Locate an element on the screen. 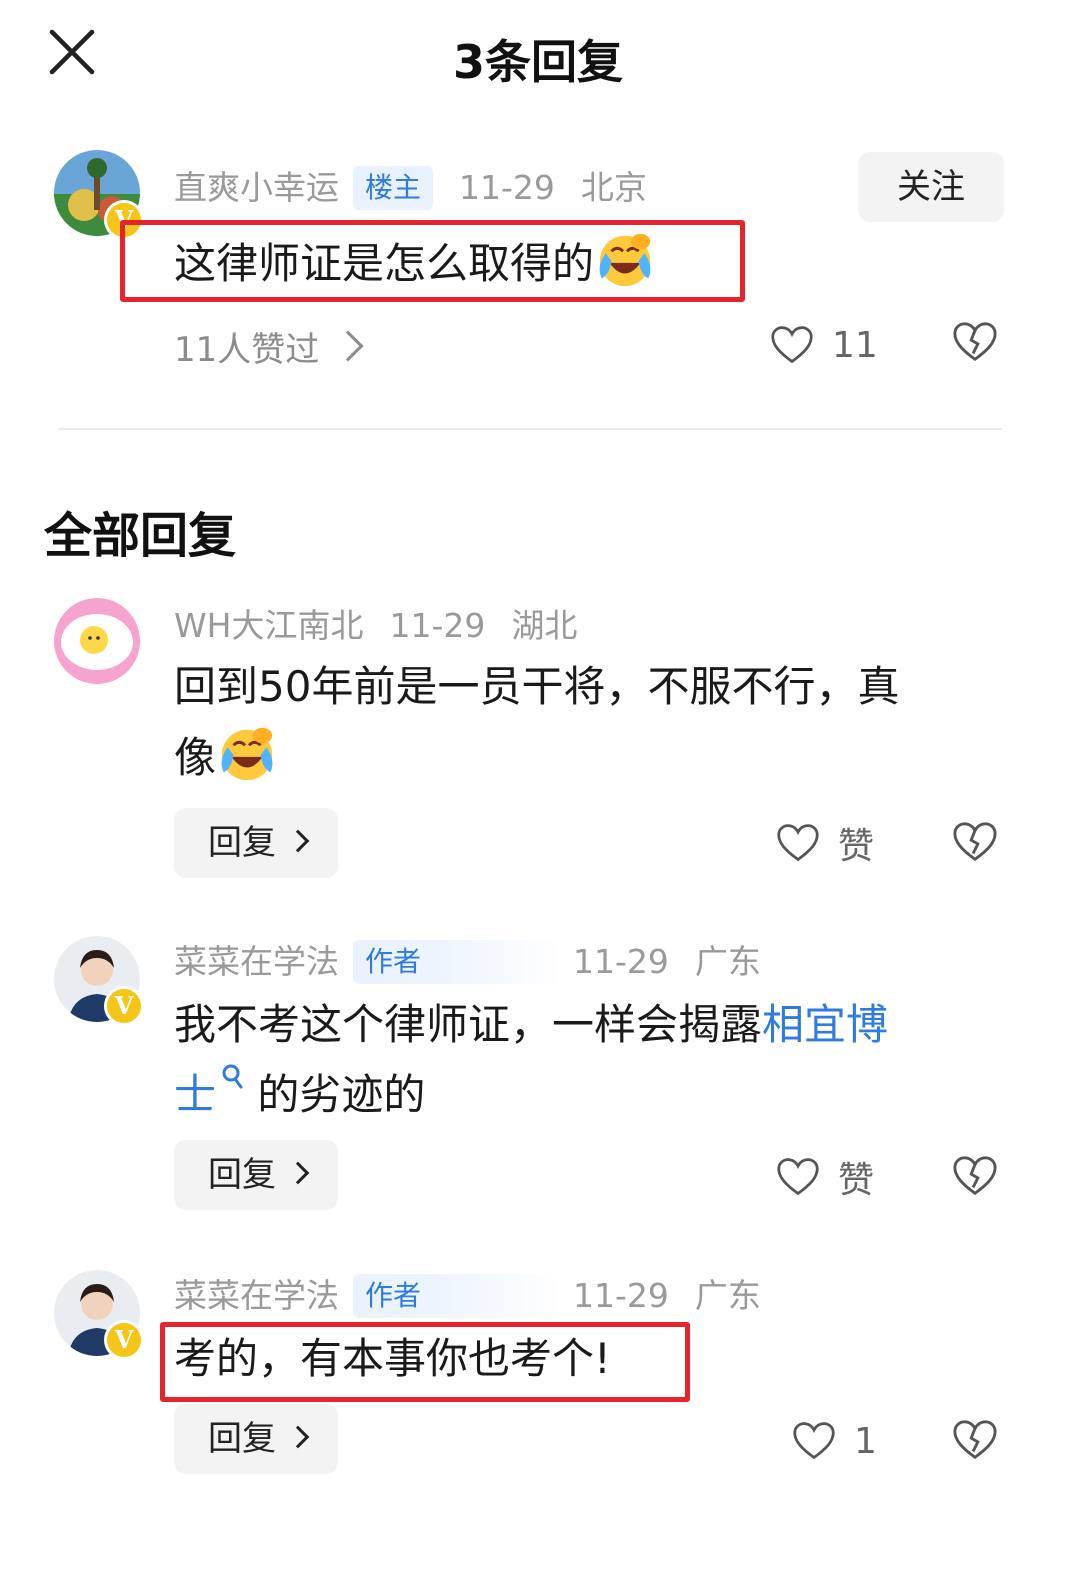 The height and width of the screenshot is (1592, 1076). search-link: 士 is located at coordinates (195, 1094).